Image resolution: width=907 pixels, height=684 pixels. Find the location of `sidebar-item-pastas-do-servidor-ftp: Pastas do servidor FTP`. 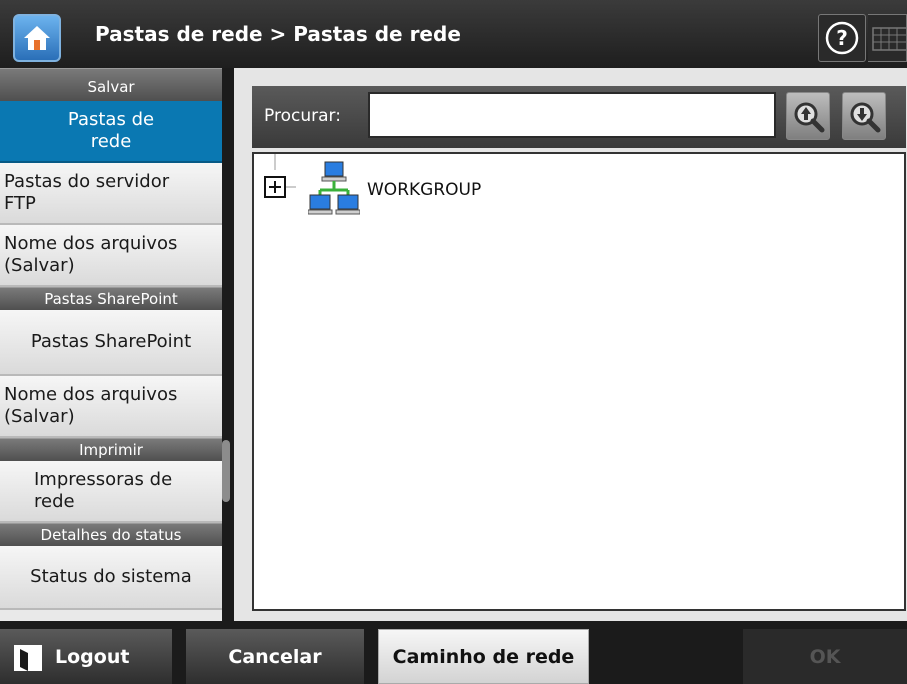

sidebar-item-pastas-do-servidor-ftp: Pastas do servidor FTP is located at coordinates (111, 194).